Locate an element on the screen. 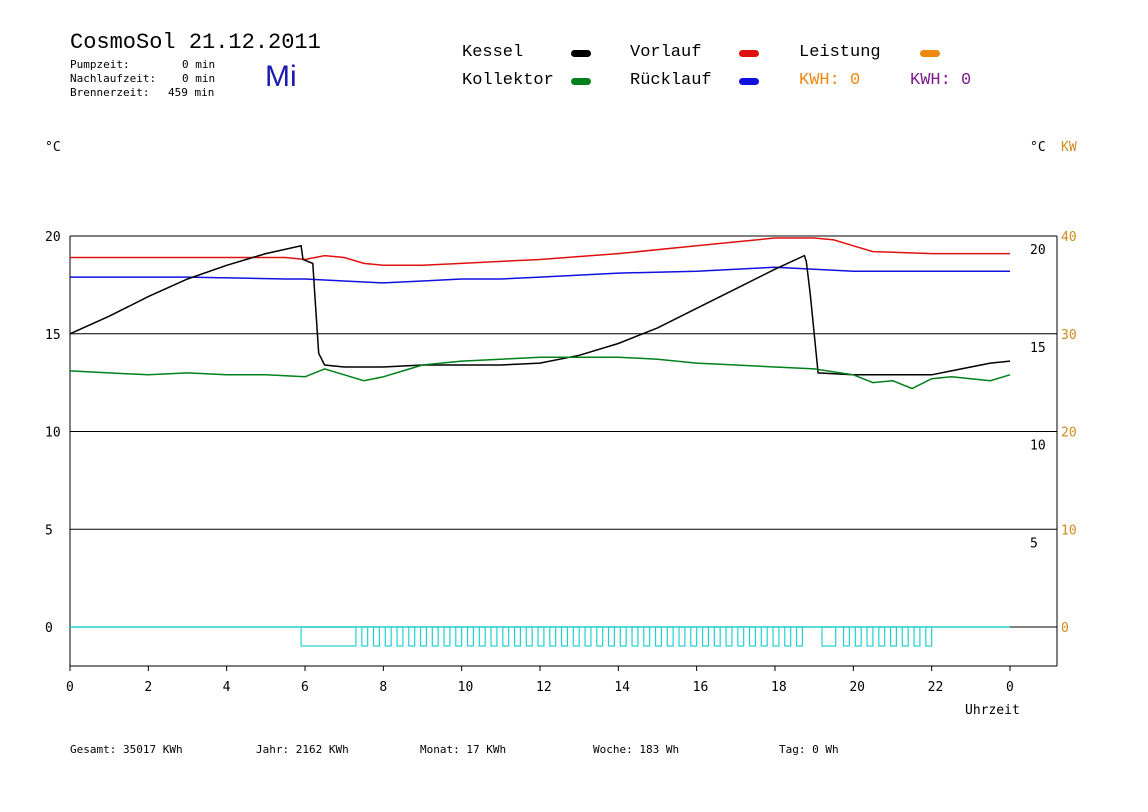 This screenshot has height=812, width=1148. series-line-kessel is located at coordinates (540, 310).